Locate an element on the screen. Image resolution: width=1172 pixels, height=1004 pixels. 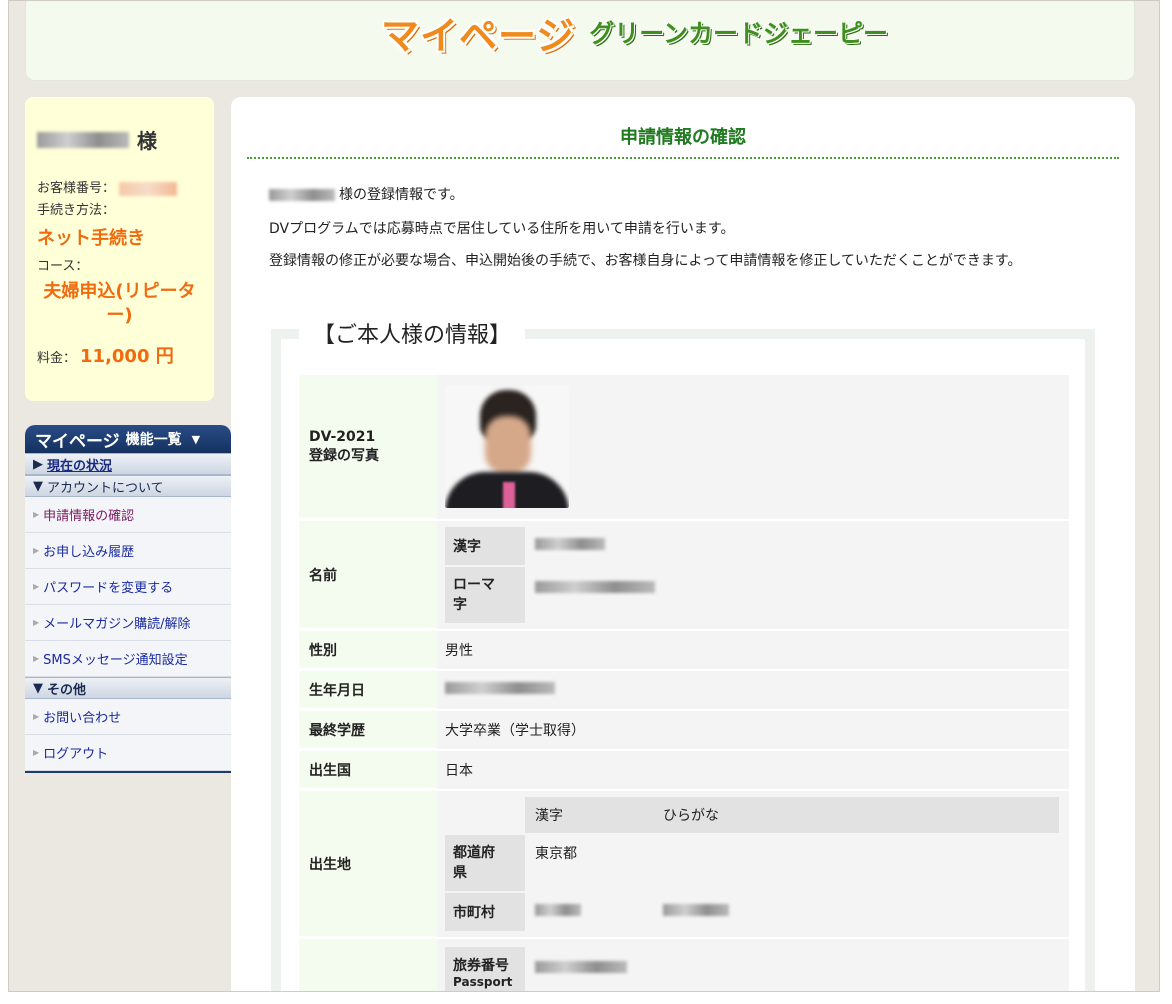
menu-item-label: お問い合わせ is located at coordinates (82, 718).